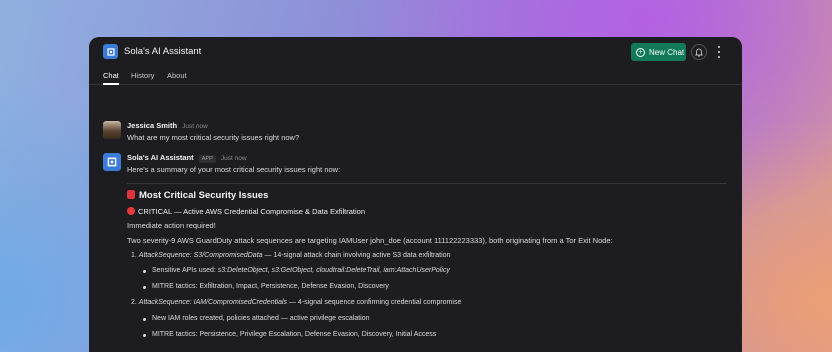 The height and width of the screenshot is (352, 832). I want to click on title-bar: Sola's AI Assistant + New Chat, so click(415, 52).